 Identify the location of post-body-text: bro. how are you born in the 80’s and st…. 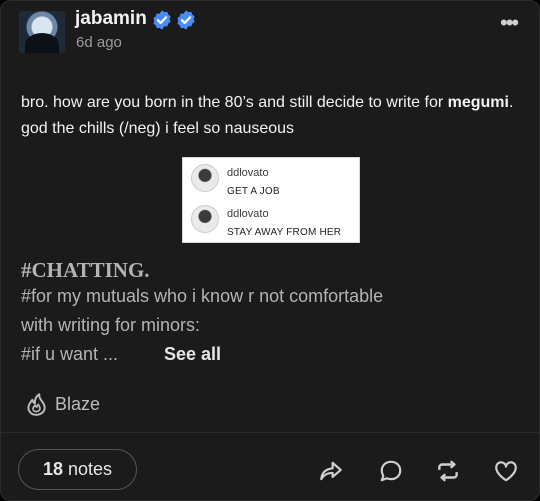
(271, 116).